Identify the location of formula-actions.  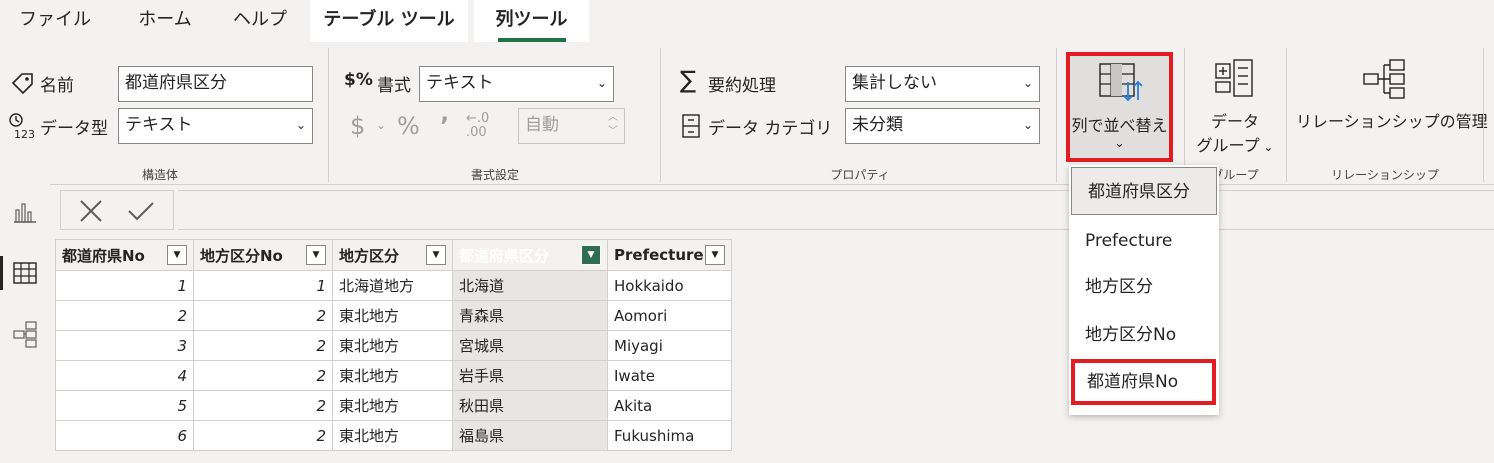
(117, 210).